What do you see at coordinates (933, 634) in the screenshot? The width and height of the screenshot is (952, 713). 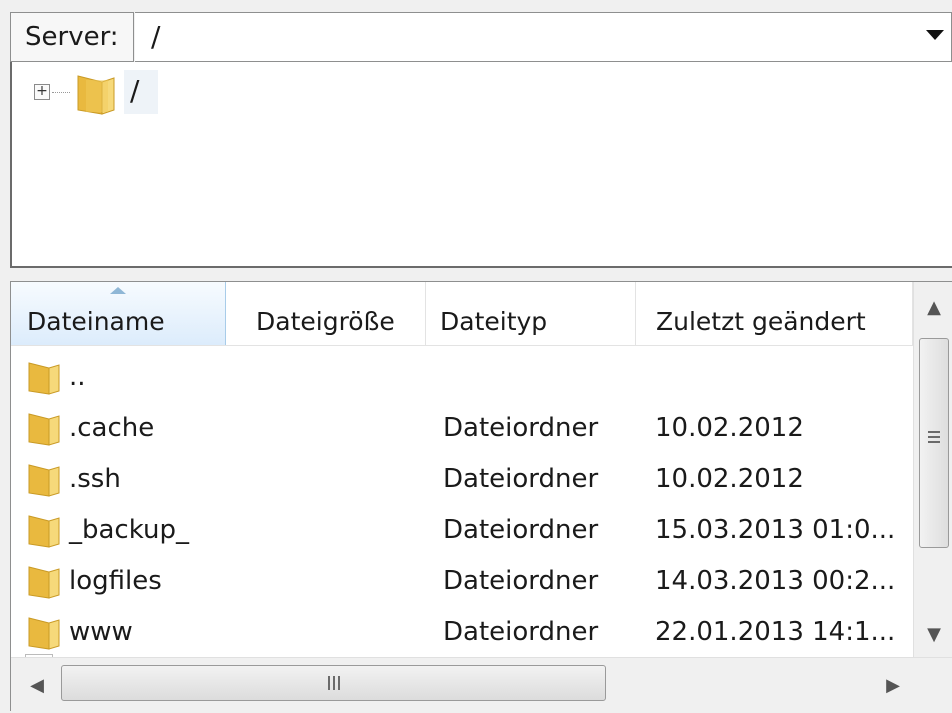 I see `scroll-down-arrow-icon: ▼` at bounding box center [933, 634].